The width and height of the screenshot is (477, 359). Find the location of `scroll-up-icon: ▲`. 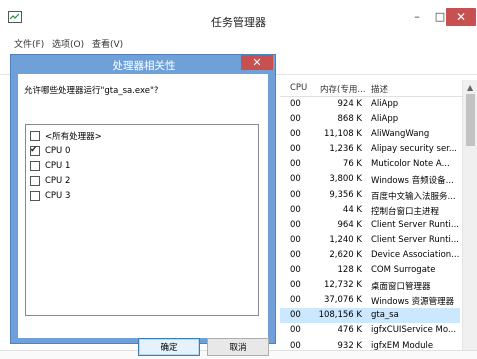

scroll-up-icon: ▲ is located at coordinates (470, 87).